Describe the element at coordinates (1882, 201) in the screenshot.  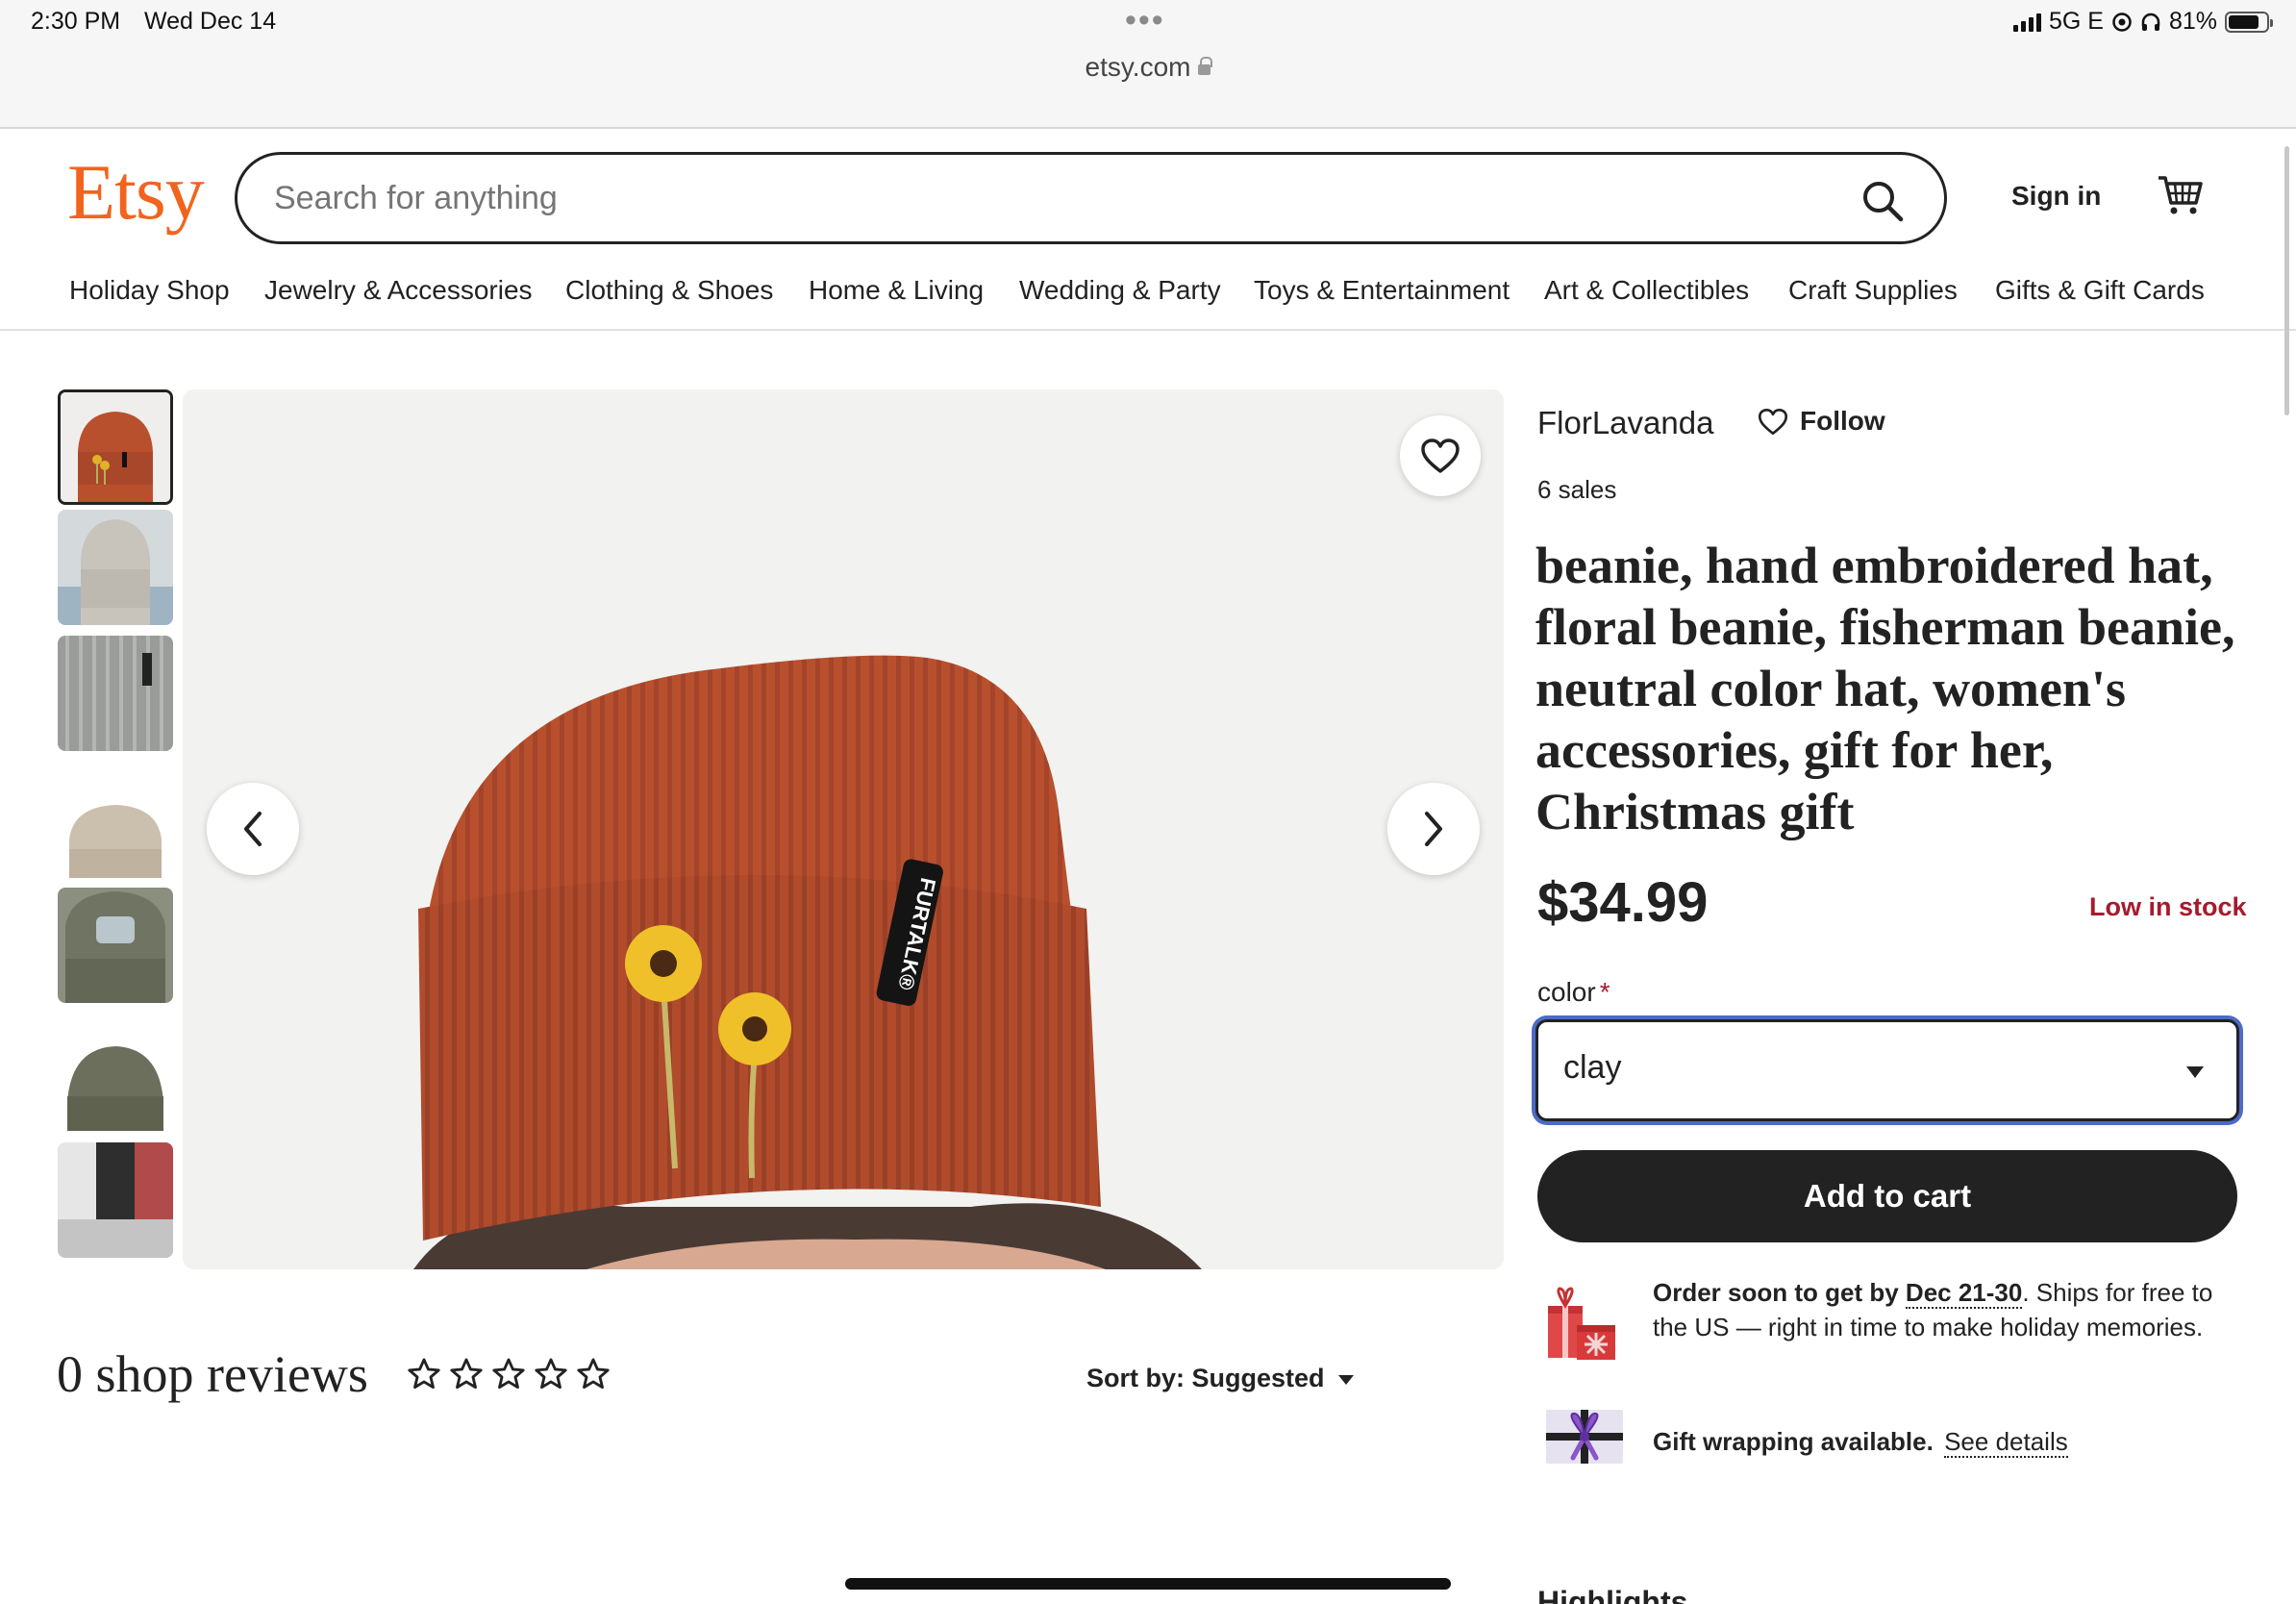
I see `search-icon` at that location.